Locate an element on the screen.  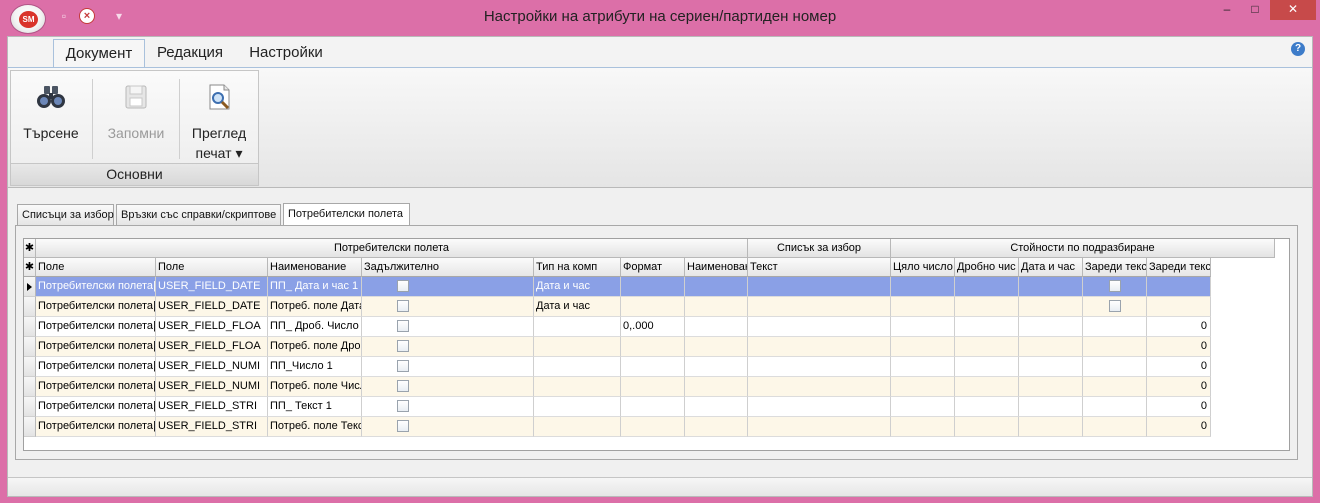
col-field-header: Поле is located at coordinates (212, 267).